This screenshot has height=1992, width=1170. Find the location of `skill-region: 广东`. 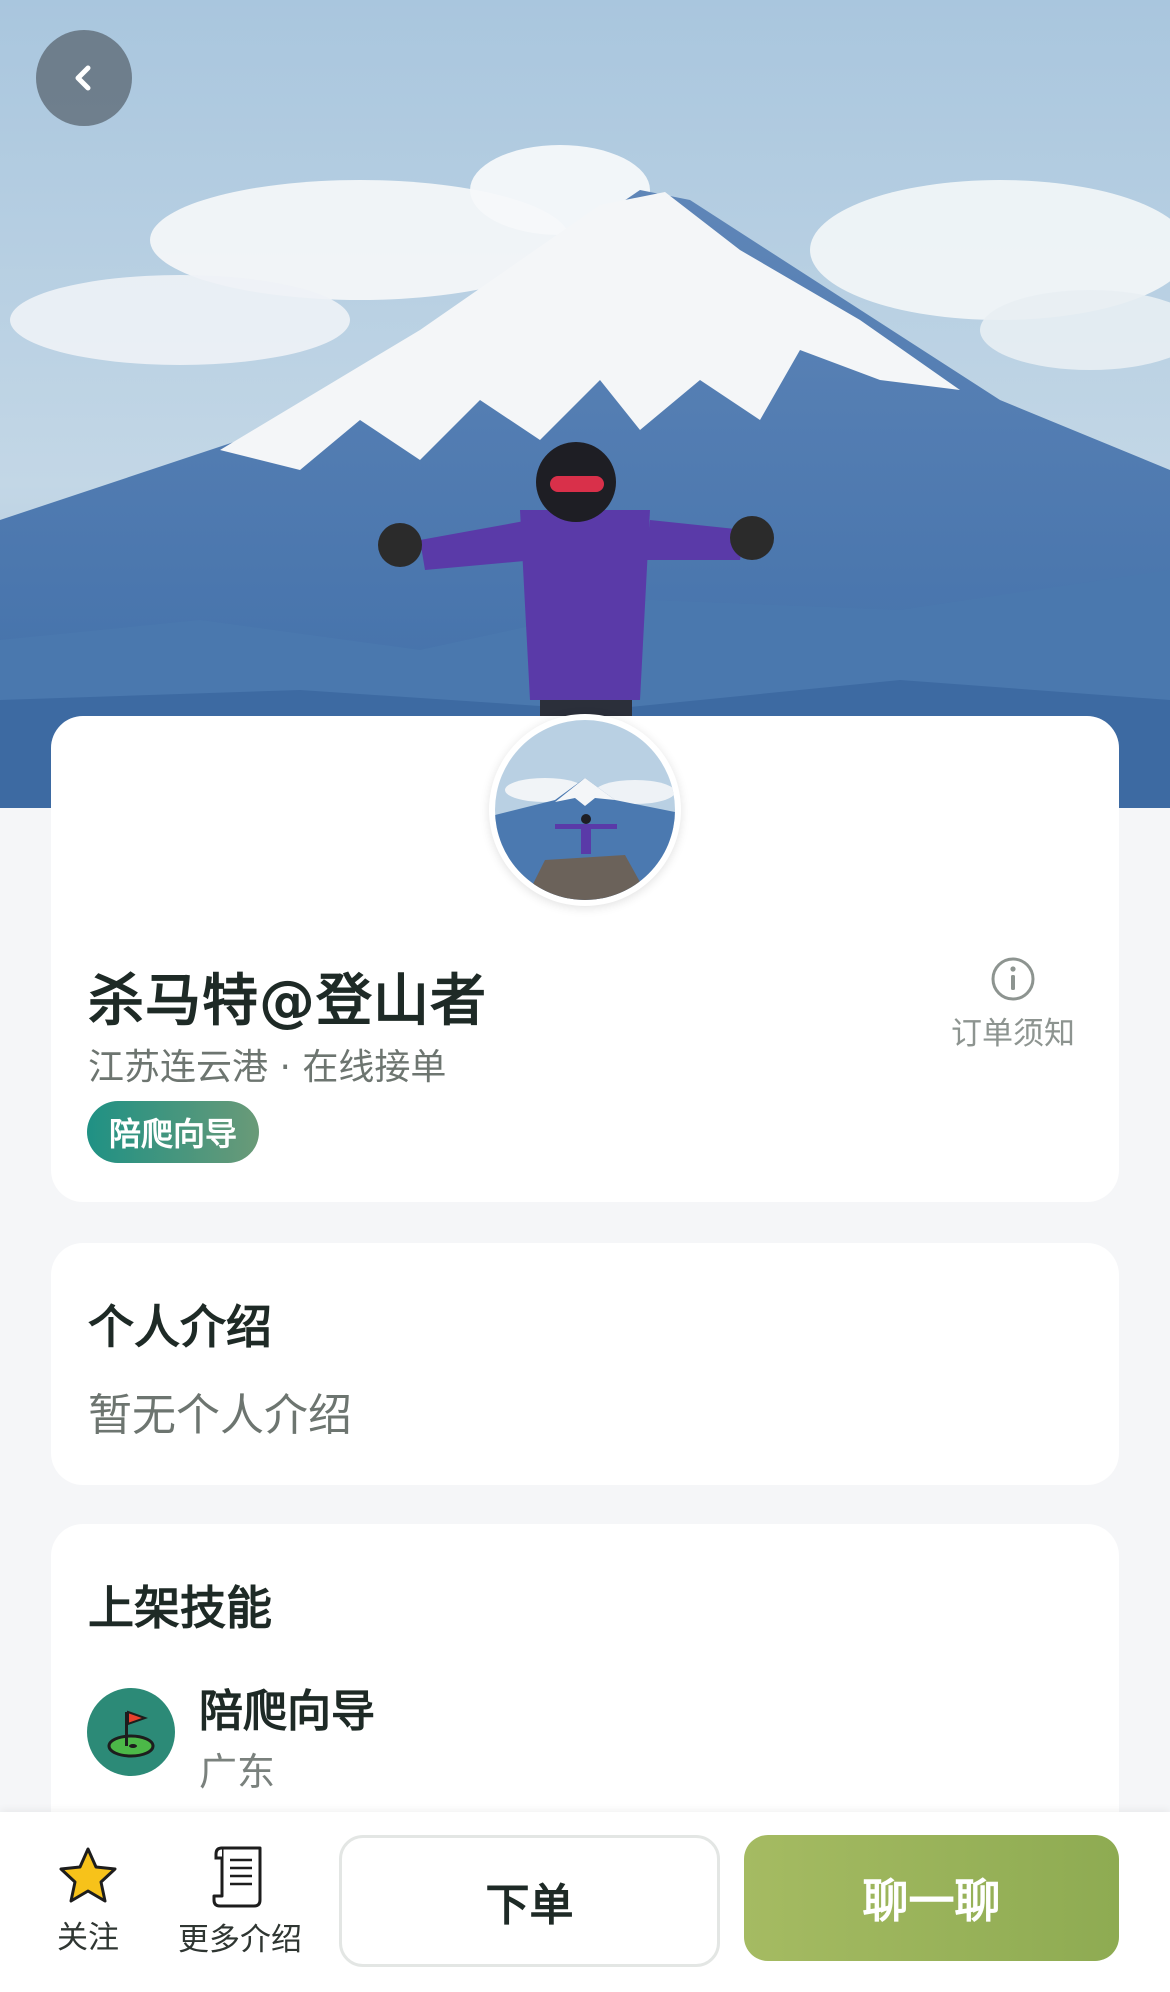

skill-region: 广东 is located at coordinates (237, 1772).